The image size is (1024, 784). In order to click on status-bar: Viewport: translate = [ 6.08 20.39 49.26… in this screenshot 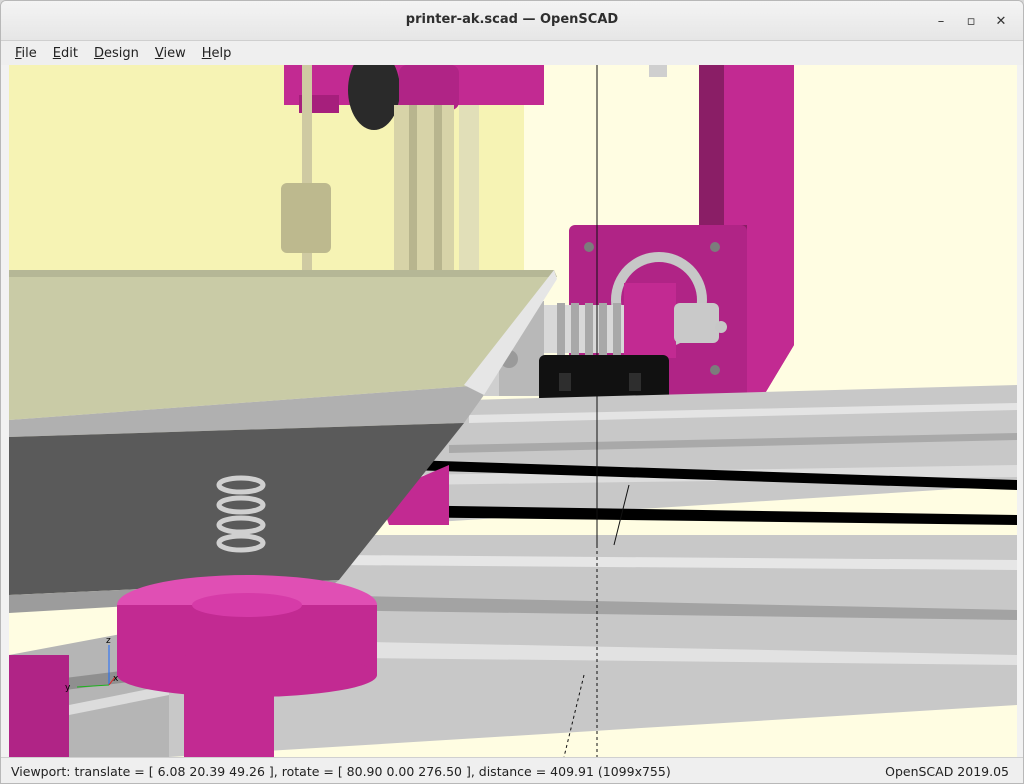, I will do `click(512, 770)`.